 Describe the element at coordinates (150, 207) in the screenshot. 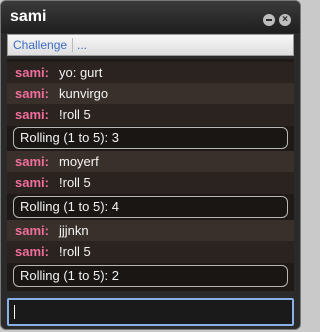

I see `roll-result: Rolling (1 to 5): 4` at that location.